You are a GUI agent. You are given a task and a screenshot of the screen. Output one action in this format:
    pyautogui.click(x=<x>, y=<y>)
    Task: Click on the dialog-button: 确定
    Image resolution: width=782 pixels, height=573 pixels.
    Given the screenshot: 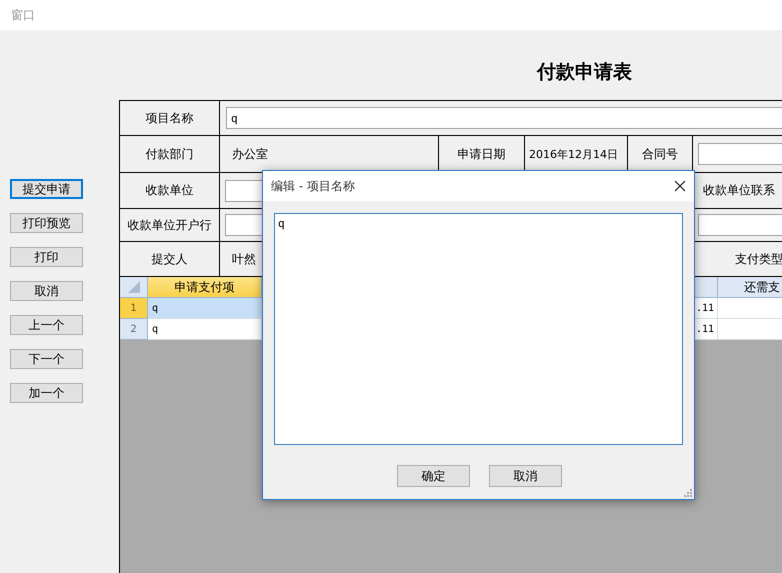 What is the action you would take?
    pyautogui.click(x=433, y=476)
    